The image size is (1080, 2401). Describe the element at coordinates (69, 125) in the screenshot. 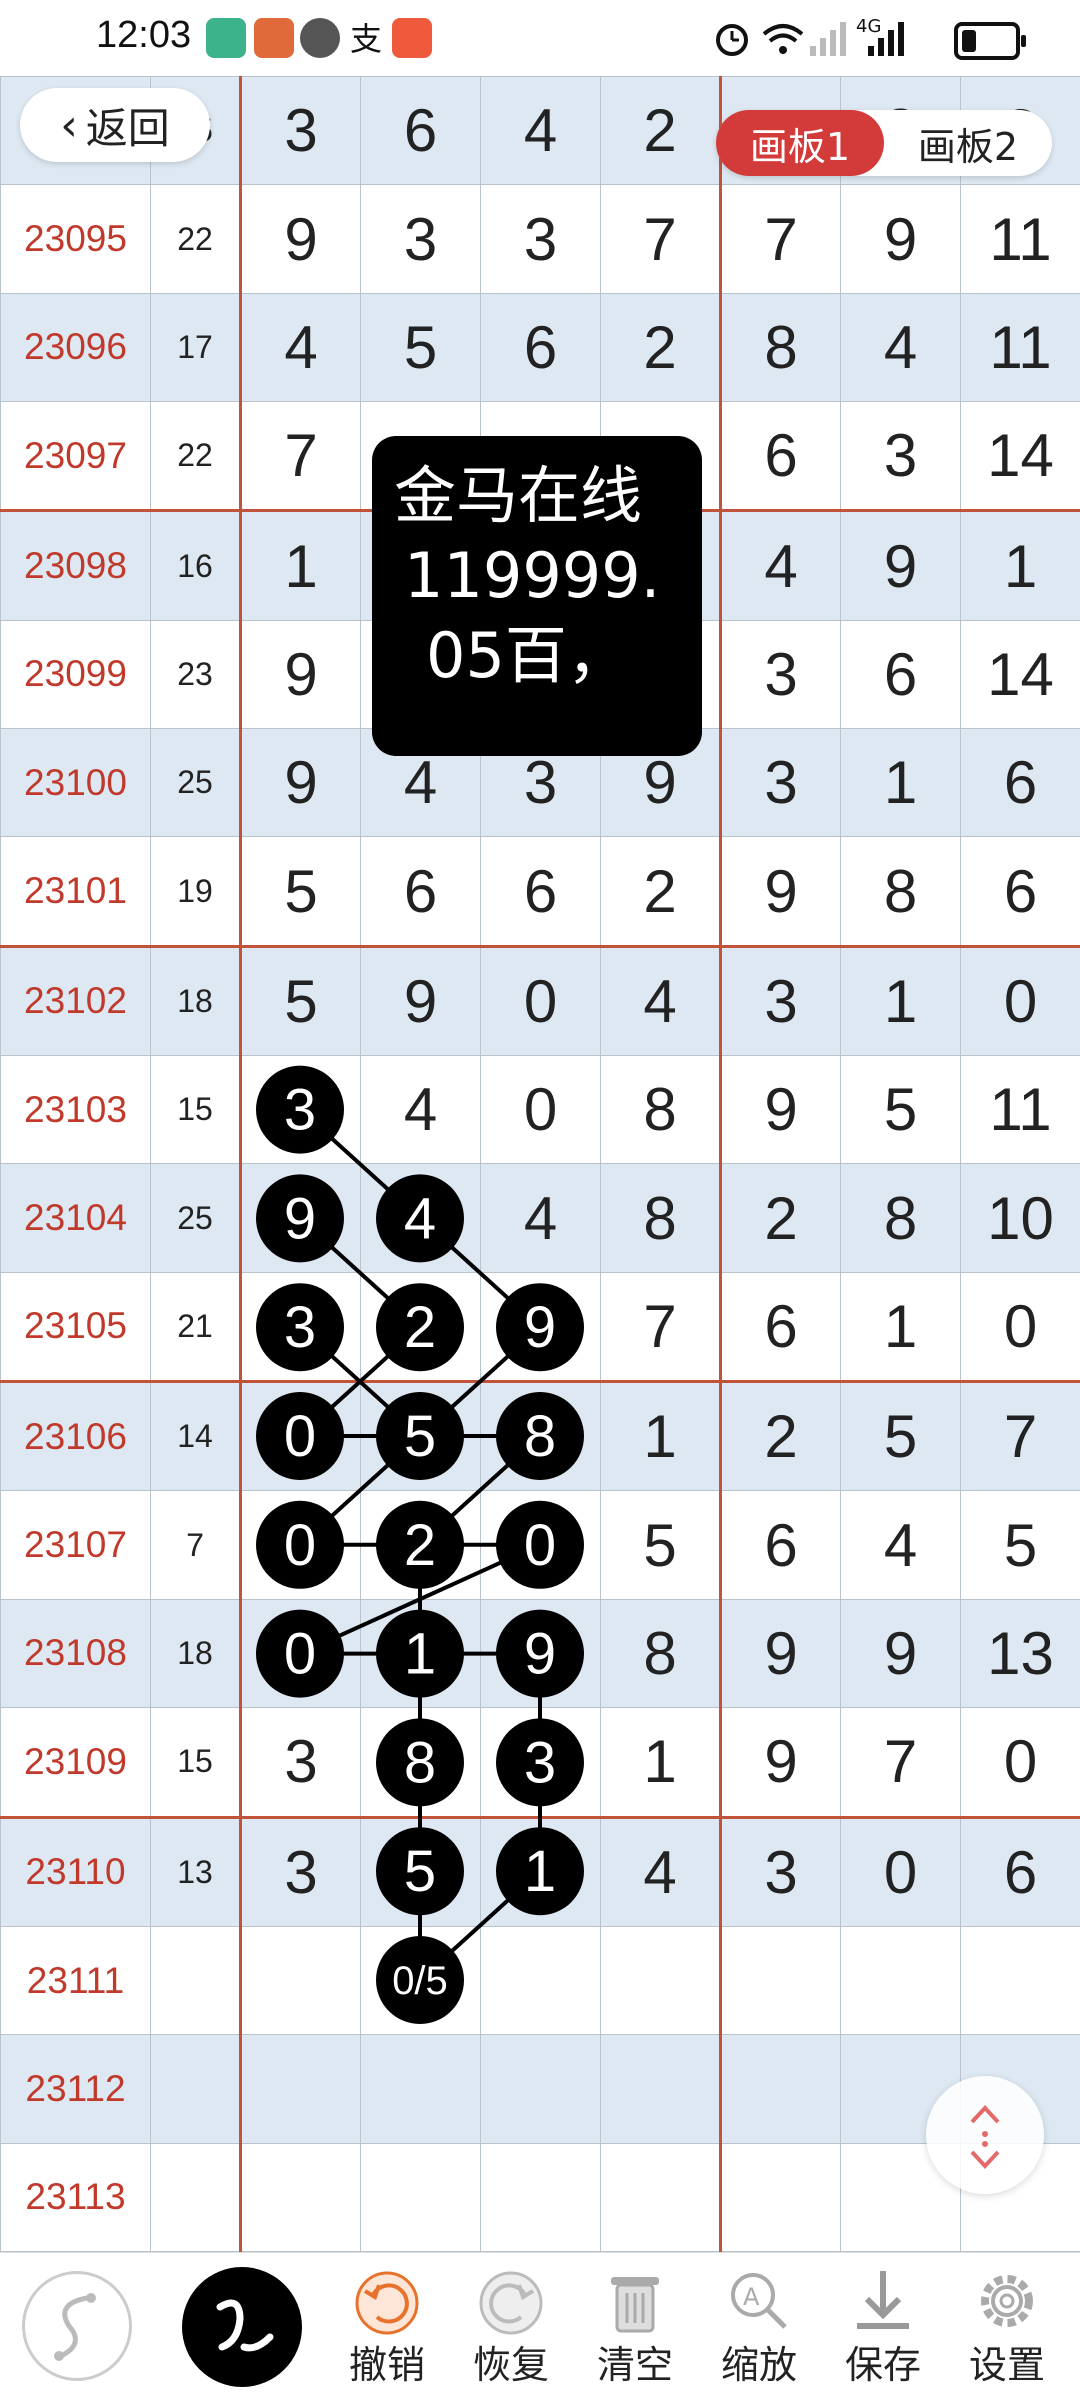

I see `chevron-left-icon: ‹` at that location.